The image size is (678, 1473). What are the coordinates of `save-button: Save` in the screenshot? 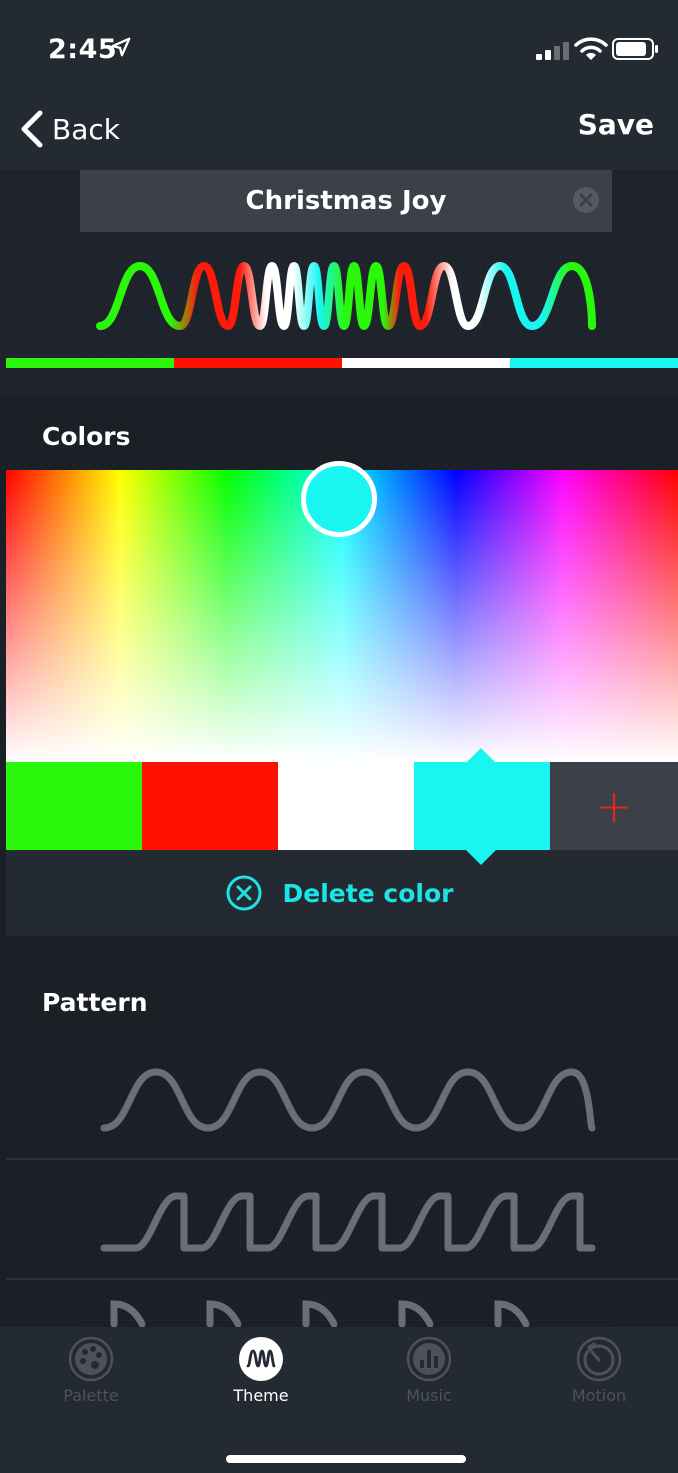 It's located at (616, 124).